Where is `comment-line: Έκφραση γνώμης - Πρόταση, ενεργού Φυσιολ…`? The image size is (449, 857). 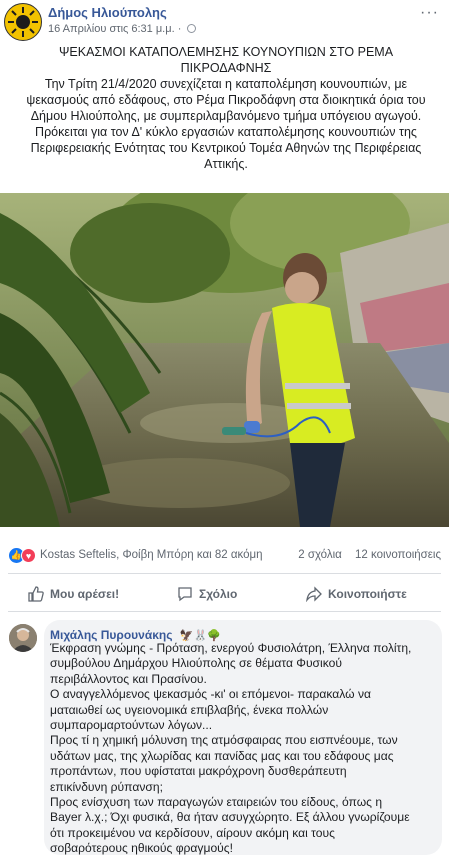 comment-line: Έκφραση γνώμης - Πρόταση, ενεργού Φυσιολ… is located at coordinates (231, 648).